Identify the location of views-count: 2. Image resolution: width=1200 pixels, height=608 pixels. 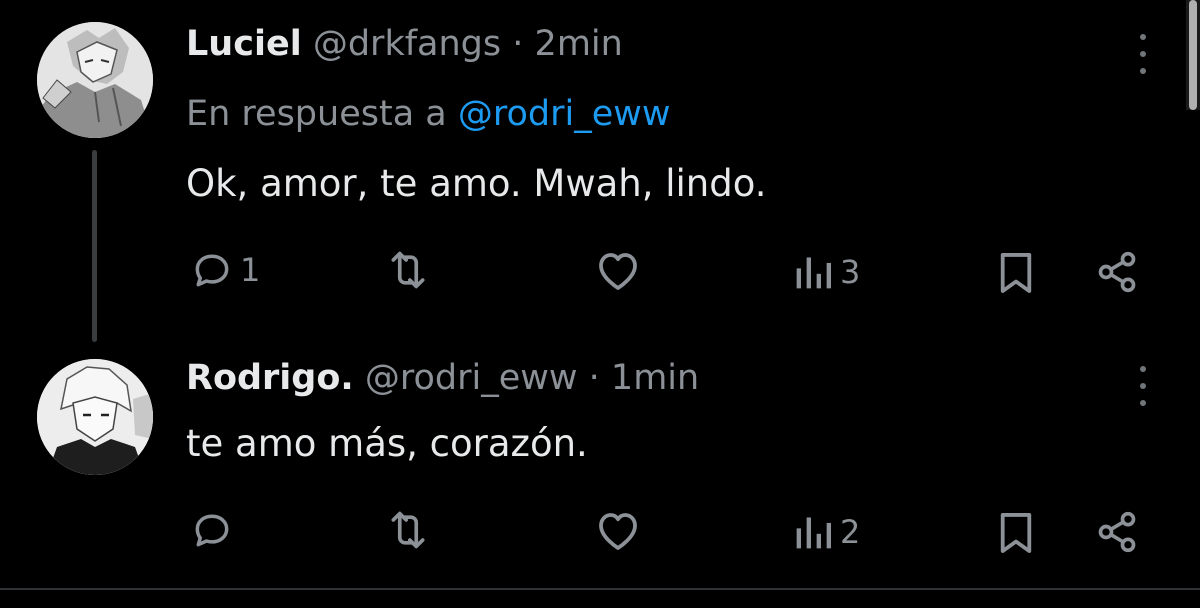
(850, 532).